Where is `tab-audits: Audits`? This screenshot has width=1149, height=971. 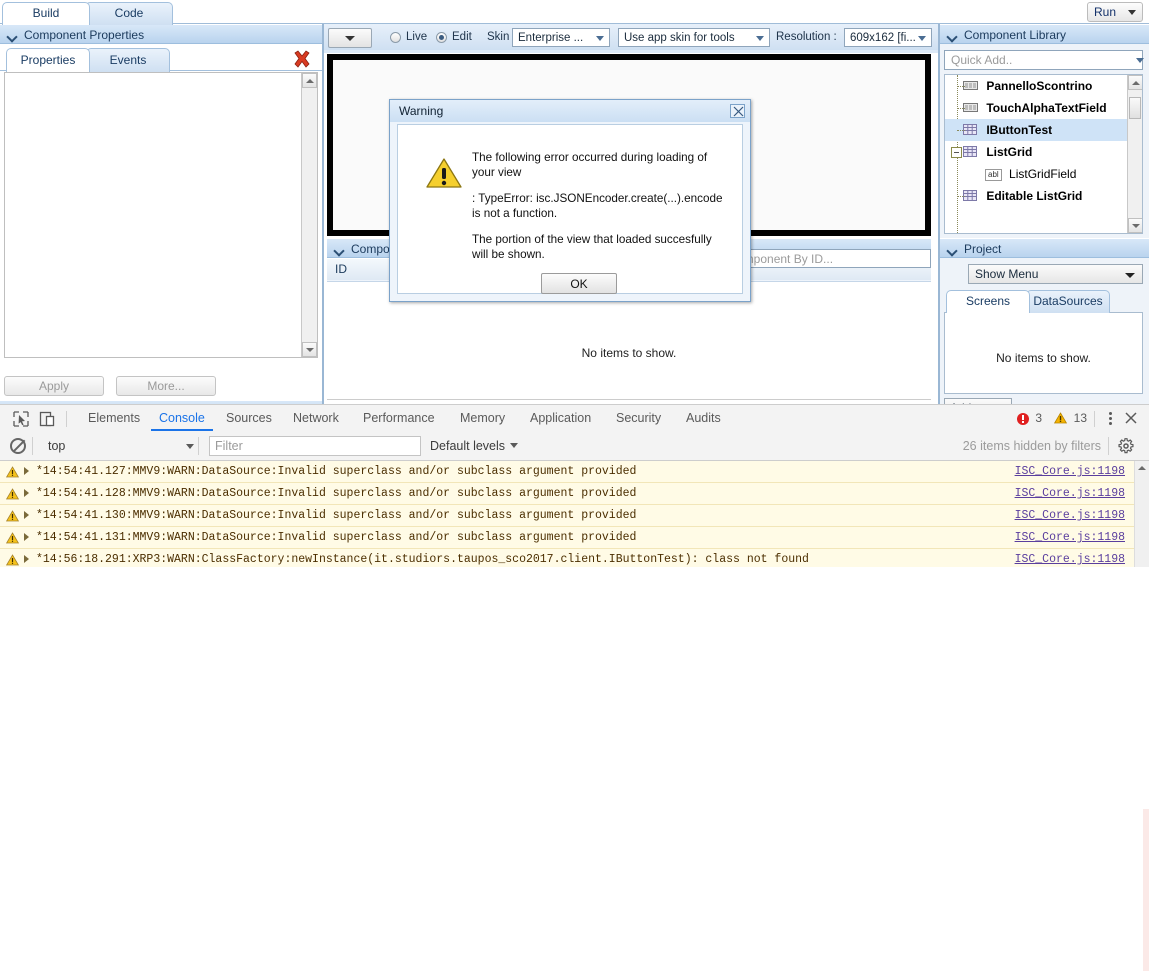
tab-audits: Audits is located at coordinates (703, 418).